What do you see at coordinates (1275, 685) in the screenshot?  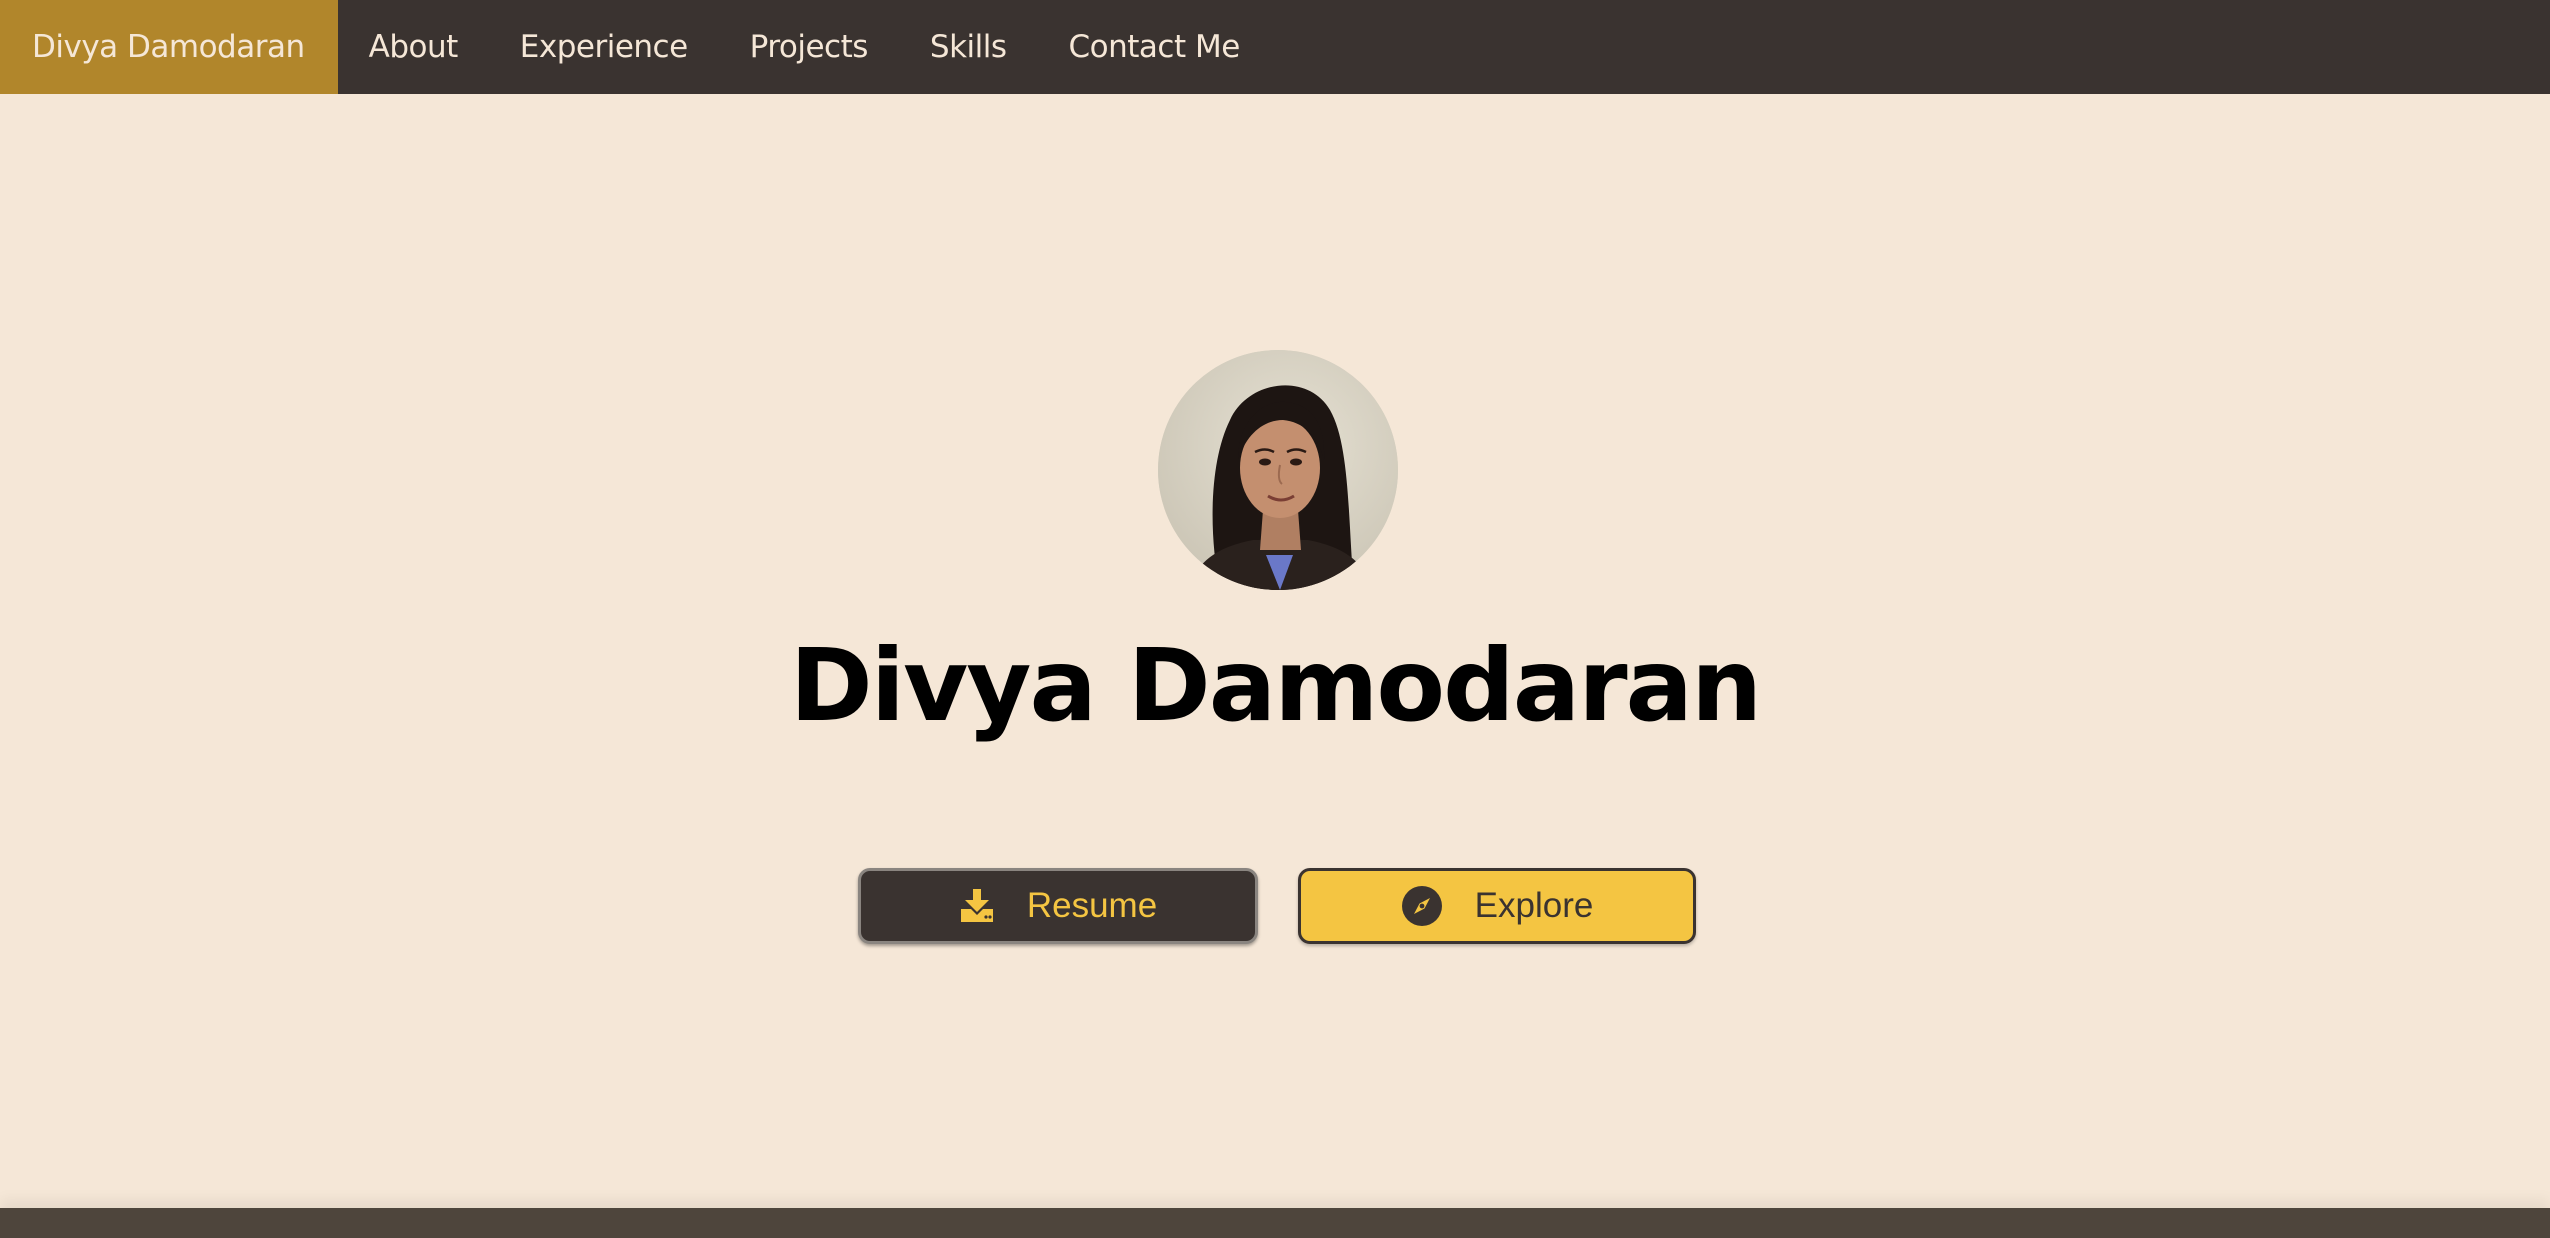 I see `hero-name: Divya Damodaran` at bounding box center [1275, 685].